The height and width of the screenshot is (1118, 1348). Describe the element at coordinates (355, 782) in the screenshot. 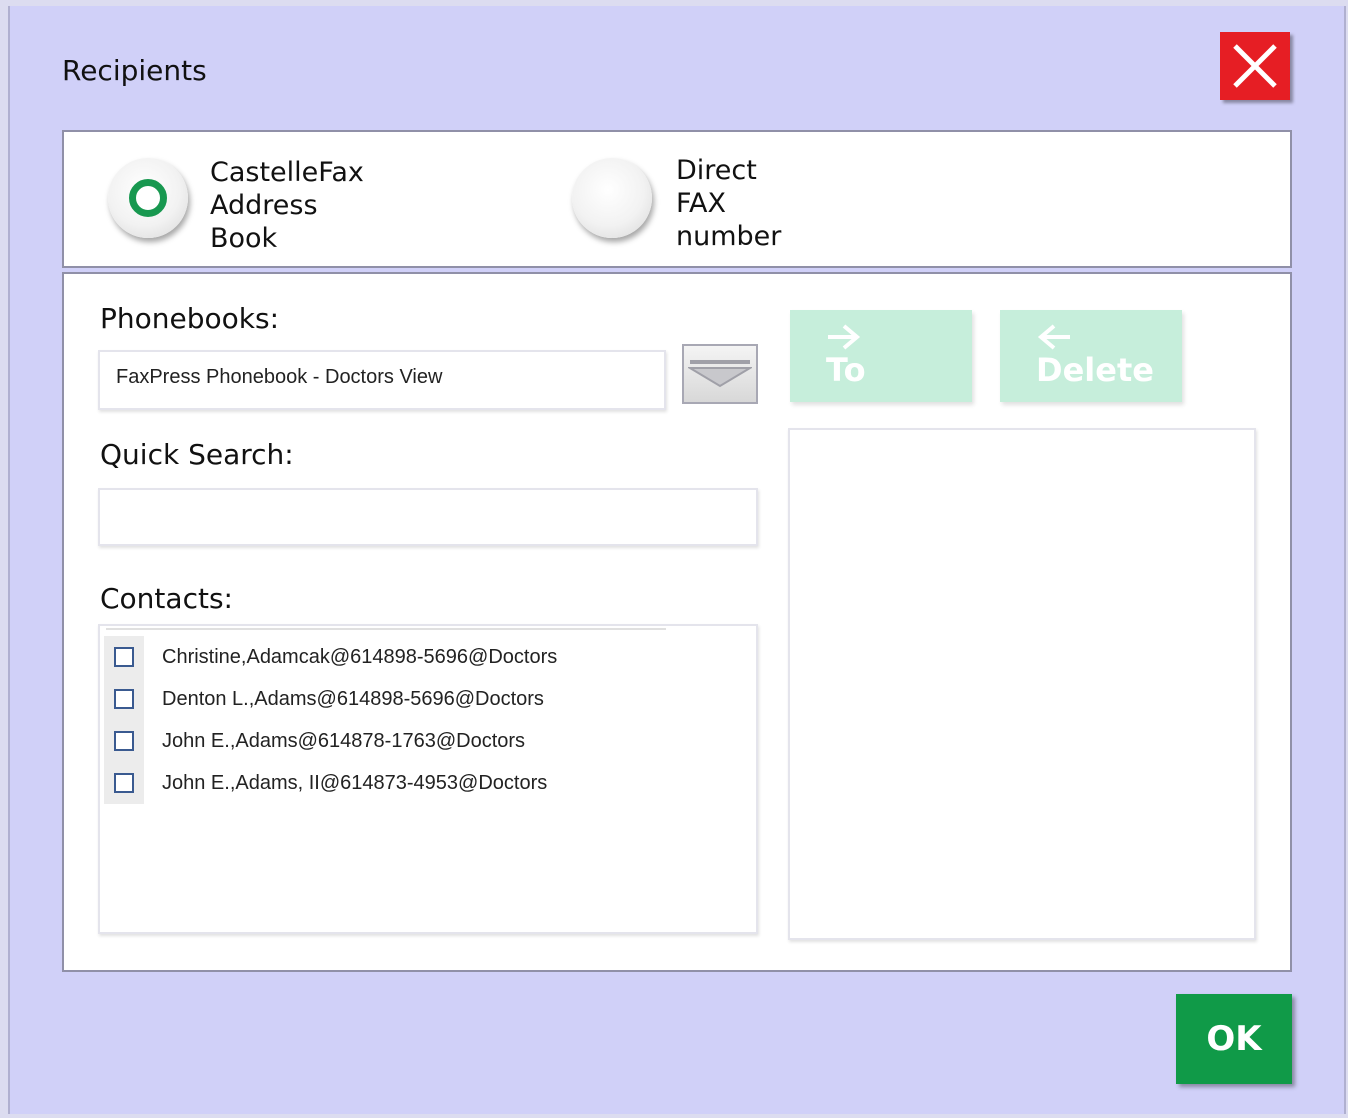

I see `contact-text: John E.,Adams, II@614873-4953@Doctors` at that location.